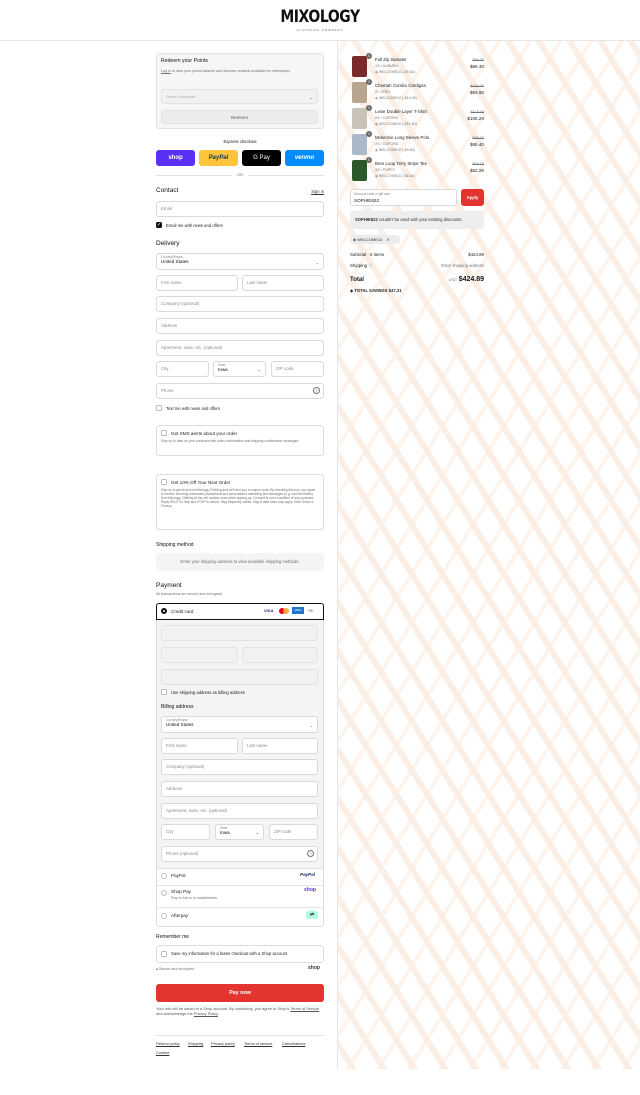  What do you see at coordinates (476, 170) in the screenshot?
I see `product-price: $52.29` at bounding box center [476, 170].